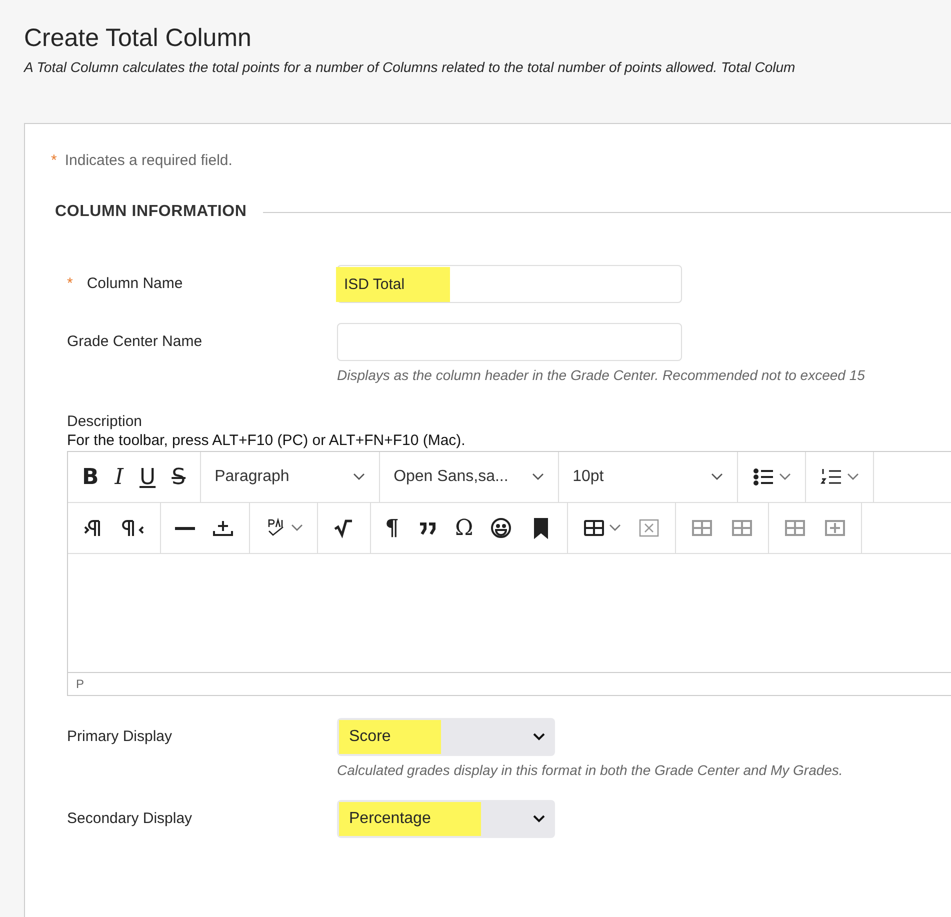 This screenshot has height=917, width=951. I want to click on section-title: COLUMN INFORMATION, so click(151, 212).